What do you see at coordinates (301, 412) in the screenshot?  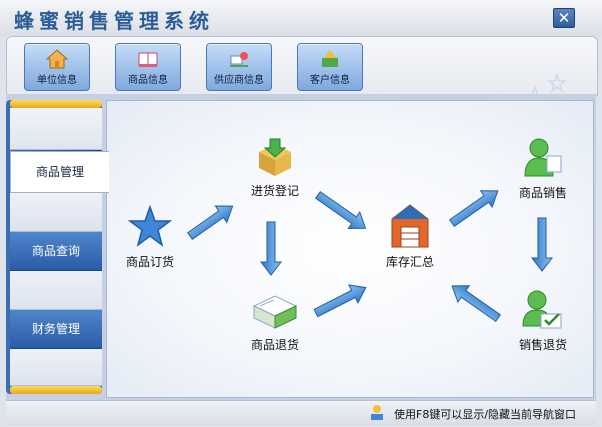 I see `status-bar: 使用F8键可以显示/隐藏当前导航窗口` at bounding box center [301, 412].